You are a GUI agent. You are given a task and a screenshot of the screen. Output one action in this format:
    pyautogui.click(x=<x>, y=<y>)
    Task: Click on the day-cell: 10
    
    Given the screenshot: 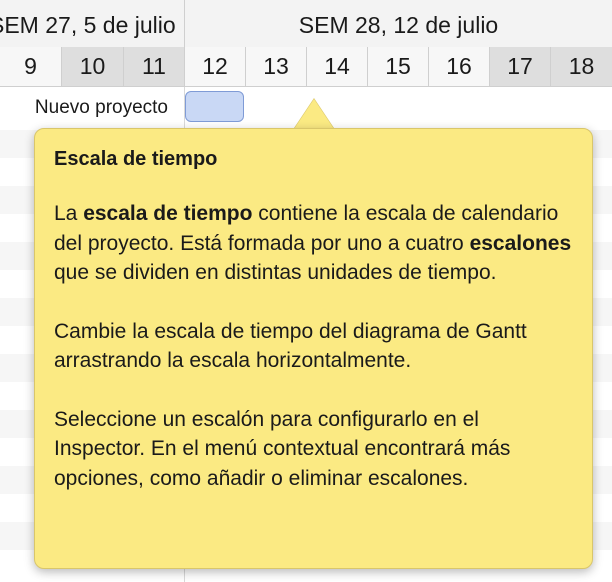 What is the action you would take?
    pyautogui.click(x=93, y=66)
    